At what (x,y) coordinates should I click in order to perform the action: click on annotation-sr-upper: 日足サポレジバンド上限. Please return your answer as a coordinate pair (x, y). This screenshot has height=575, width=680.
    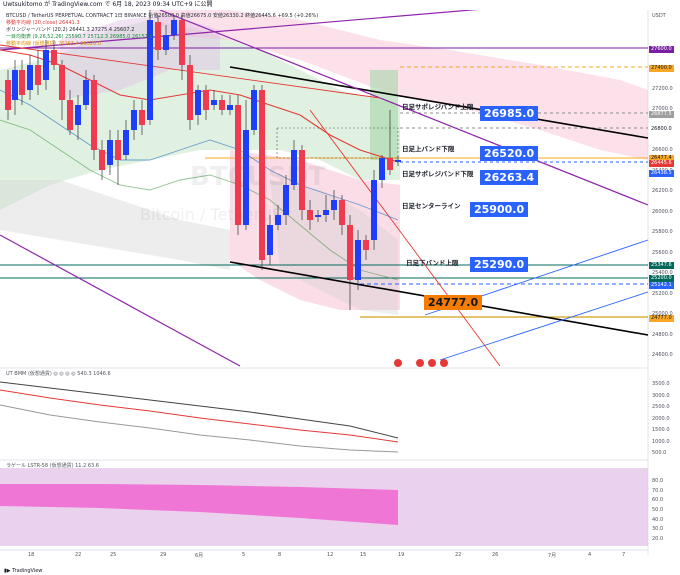
    Looking at the image, I should click on (438, 107).